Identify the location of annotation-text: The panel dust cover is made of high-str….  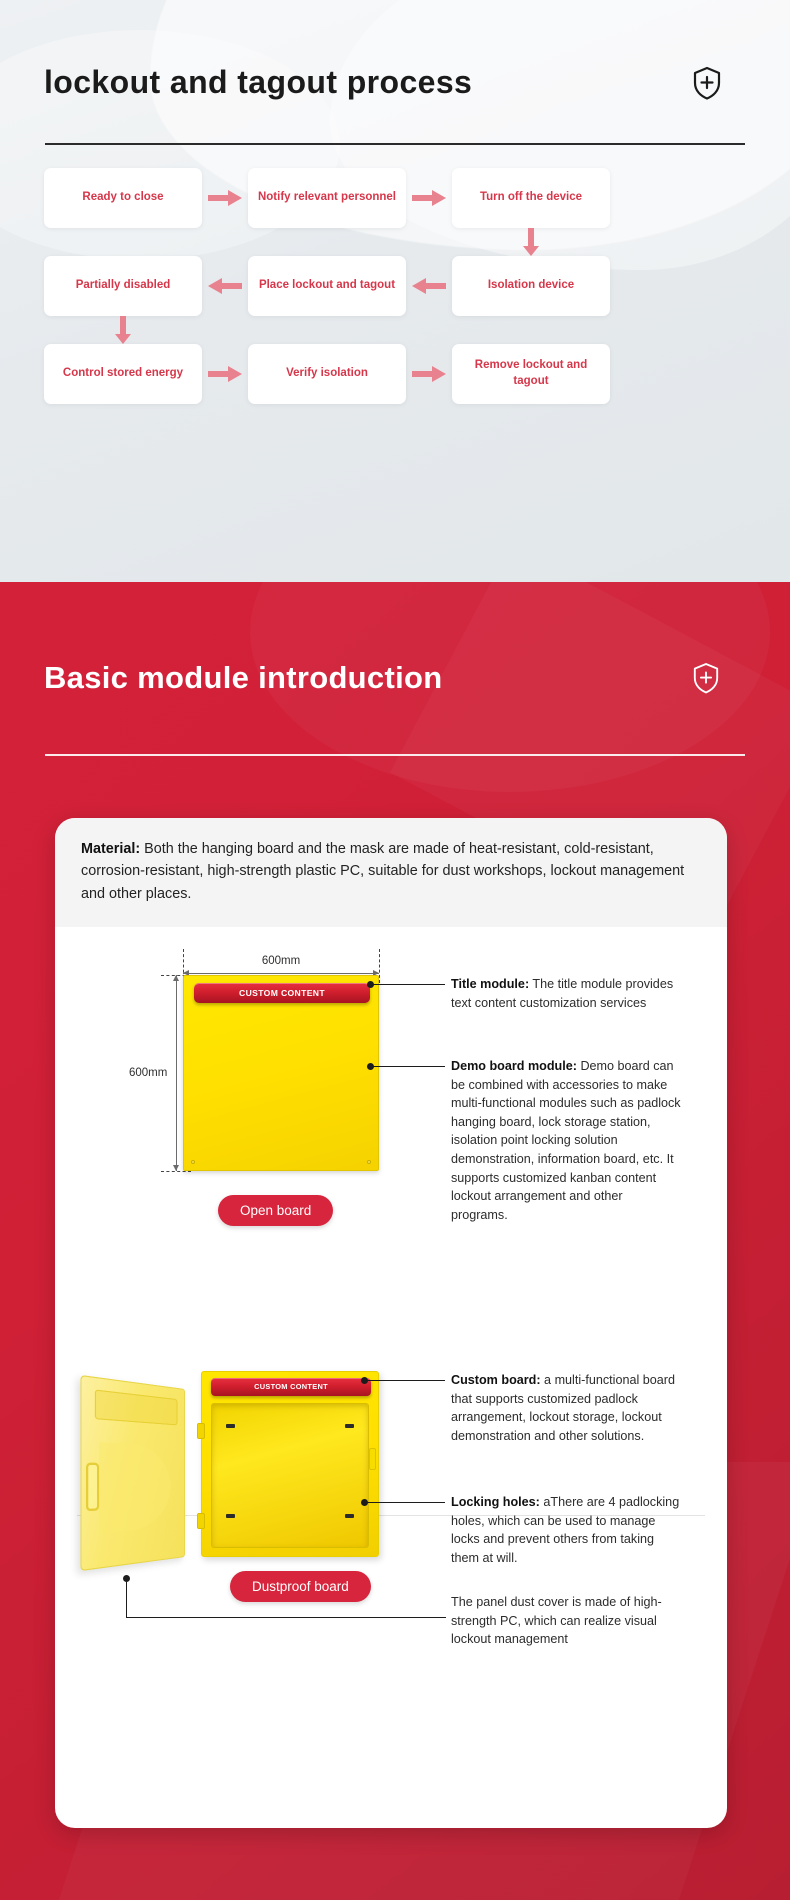
(556, 1620).